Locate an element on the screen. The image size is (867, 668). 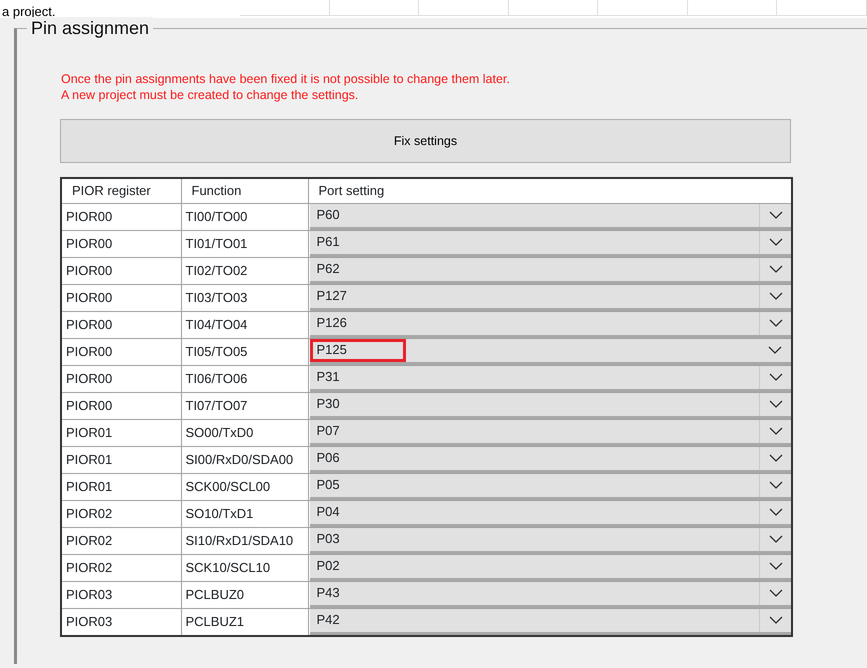
table-cell: SI10/RxD1/SDA10 is located at coordinates (244, 540).